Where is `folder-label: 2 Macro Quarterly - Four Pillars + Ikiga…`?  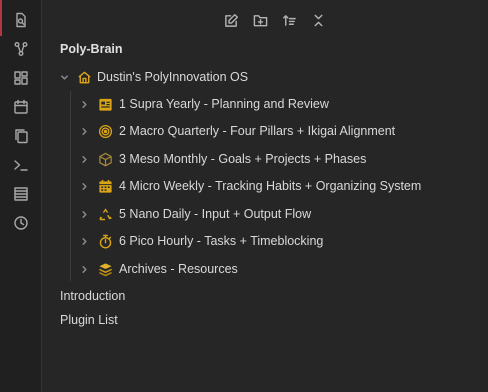 folder-label: 2 Macro Quarterly - Four Pillars + Ikiga… is located at coordinates (257, 131).